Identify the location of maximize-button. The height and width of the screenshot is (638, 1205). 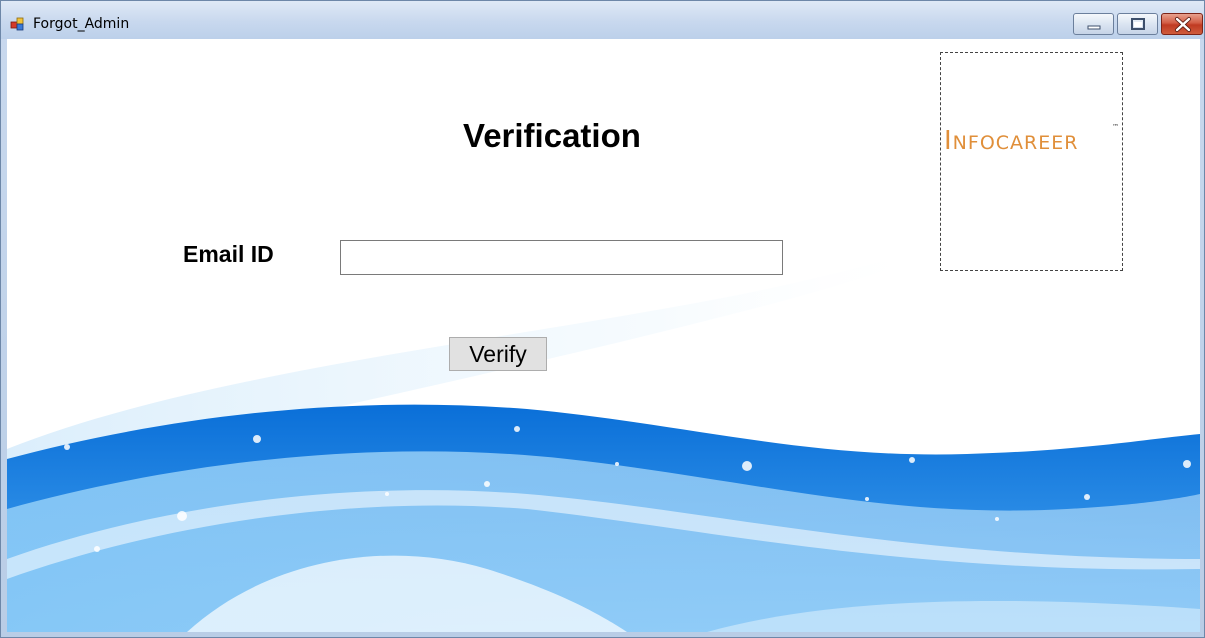
(1137, 24).